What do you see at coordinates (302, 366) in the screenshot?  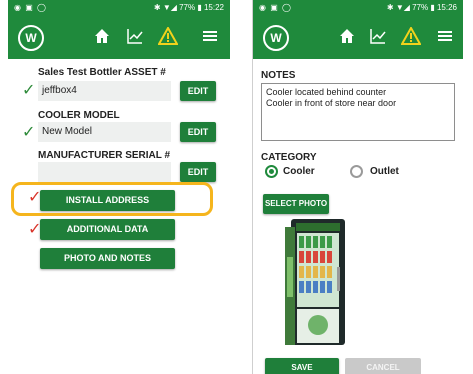 I see `save-button: SAVE` at bounding box center [302, 366].